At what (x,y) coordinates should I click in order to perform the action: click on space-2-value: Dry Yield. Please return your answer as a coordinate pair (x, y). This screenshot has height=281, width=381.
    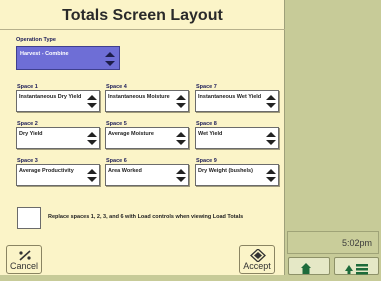
    Looking at the image, I should click on (31, 134).